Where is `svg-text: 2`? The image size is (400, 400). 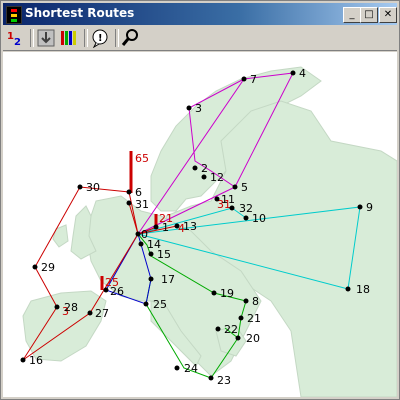 svg-text: 2 is located at coordinates (17, 42).